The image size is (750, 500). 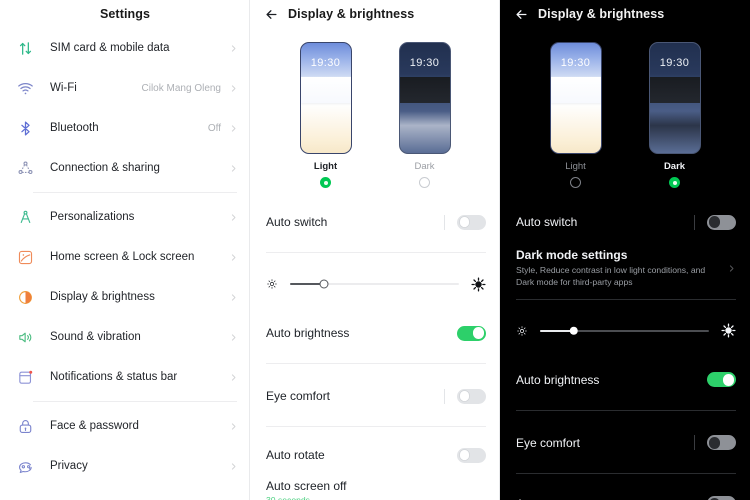 What do you see at coordinates (575, 182) in the screenshot?
I see `radio-light-unselected` at bounding box center [575, 182].